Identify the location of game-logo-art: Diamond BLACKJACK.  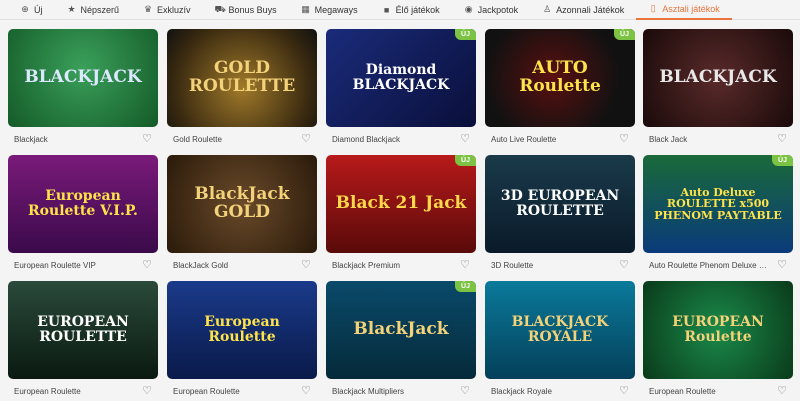
(401, 77).